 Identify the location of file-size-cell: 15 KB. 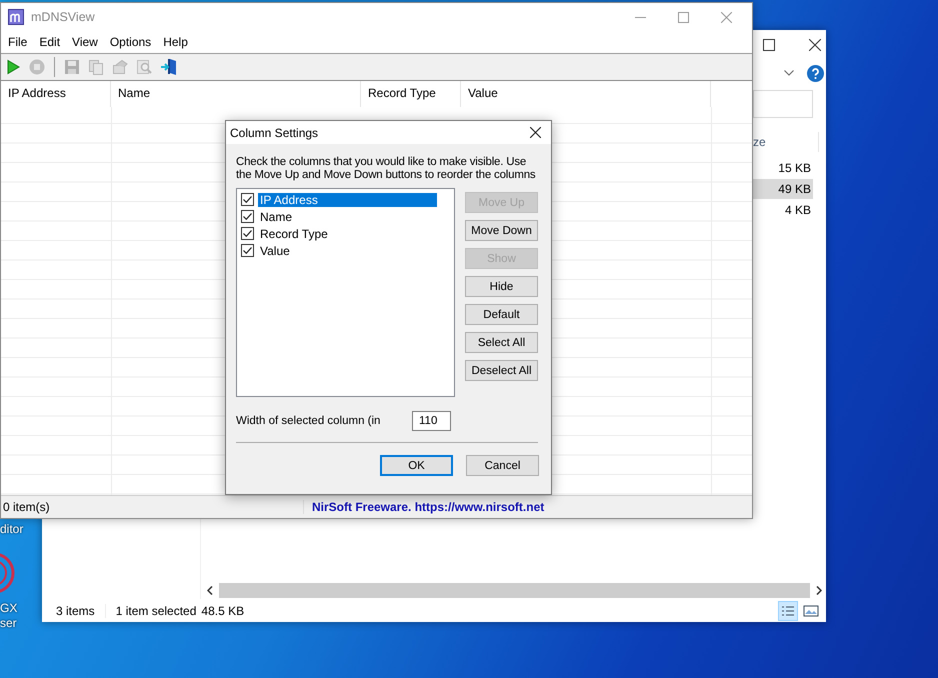
(783, 168).